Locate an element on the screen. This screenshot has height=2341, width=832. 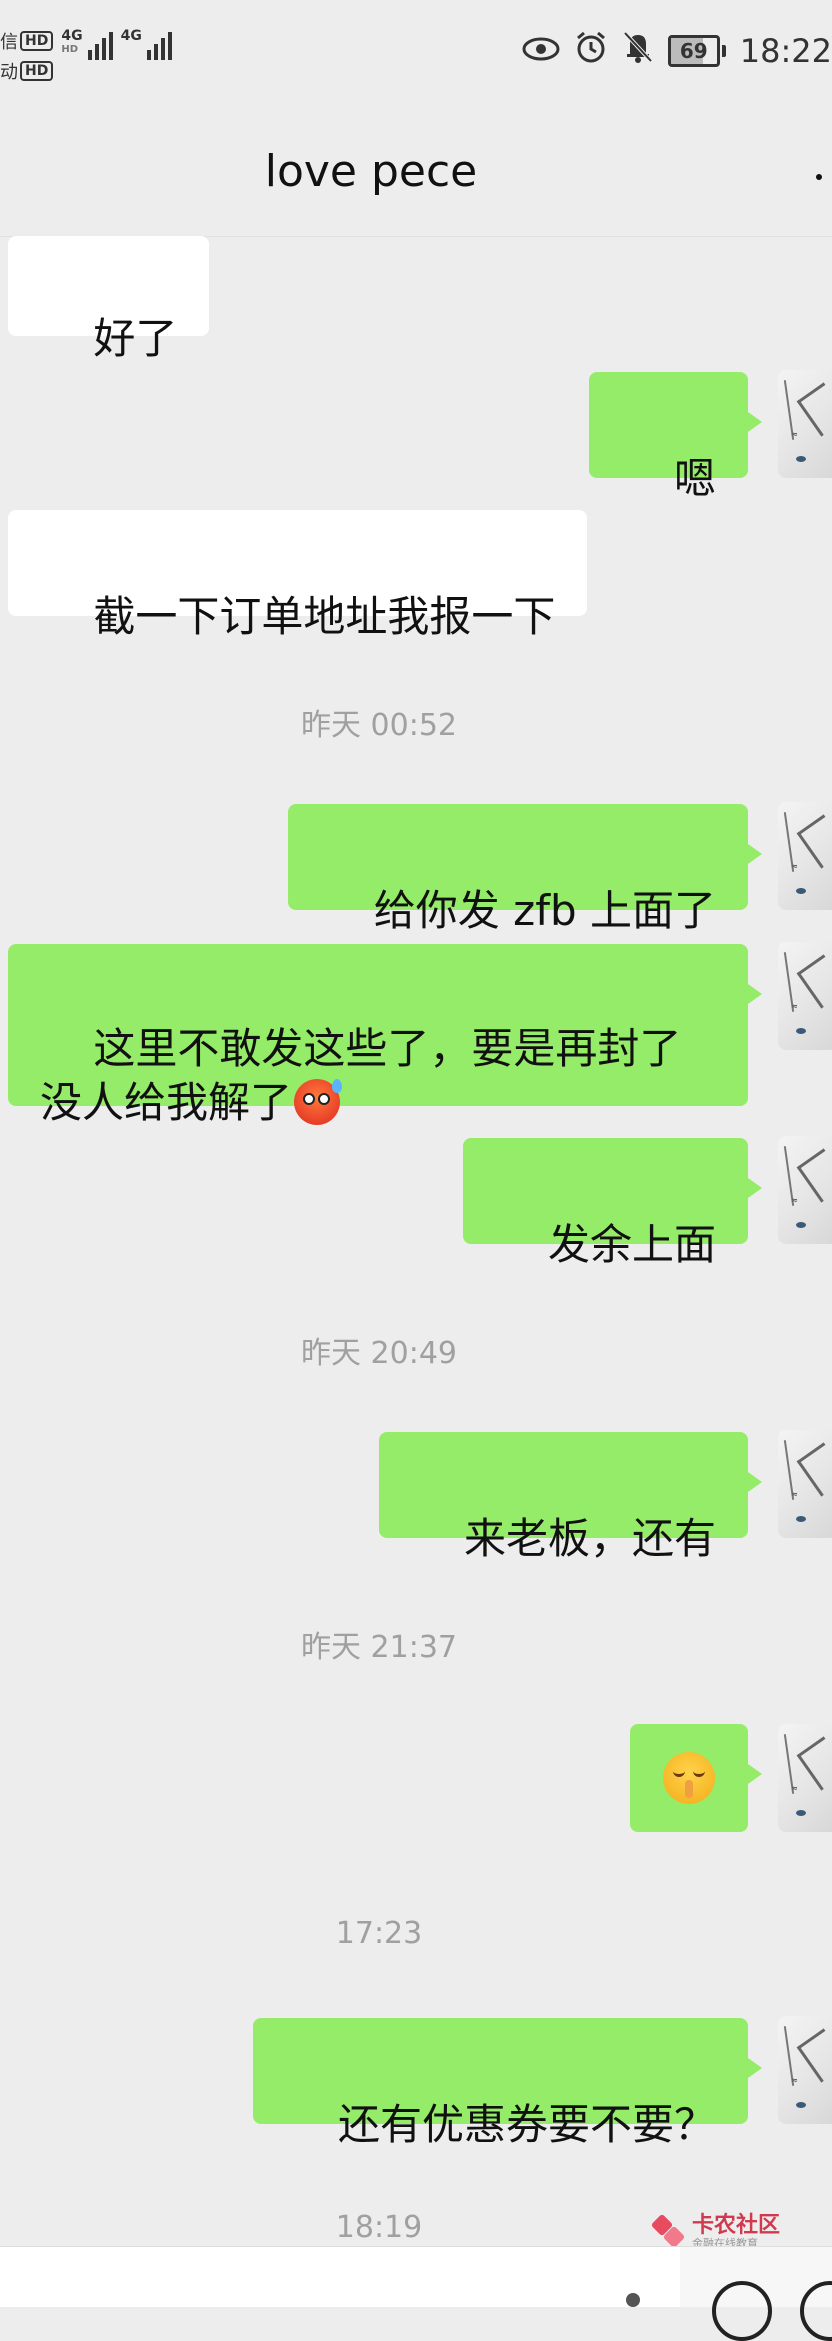
chat-title: love pece is located at coordinates (371, 171).